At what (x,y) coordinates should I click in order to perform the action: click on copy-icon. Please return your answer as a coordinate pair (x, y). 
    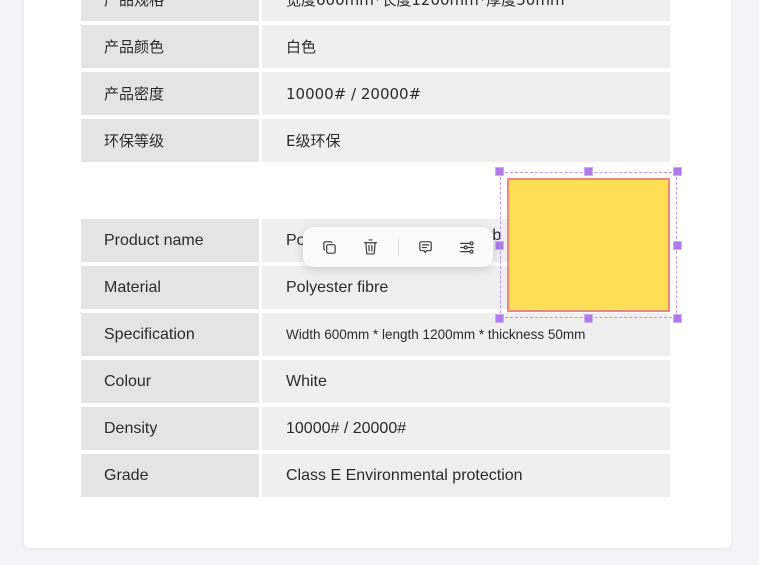
    Looking at the image, I should click on (329, 247).